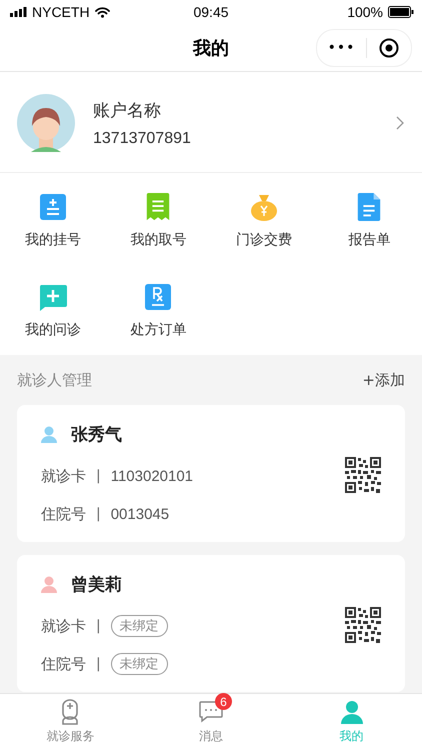 Image resolution: width=422 pixels, height=750 pixels. Describe the element at coordinates (96, 585) in the screenshot. I see `patient-name: 曾美莉` at that location.